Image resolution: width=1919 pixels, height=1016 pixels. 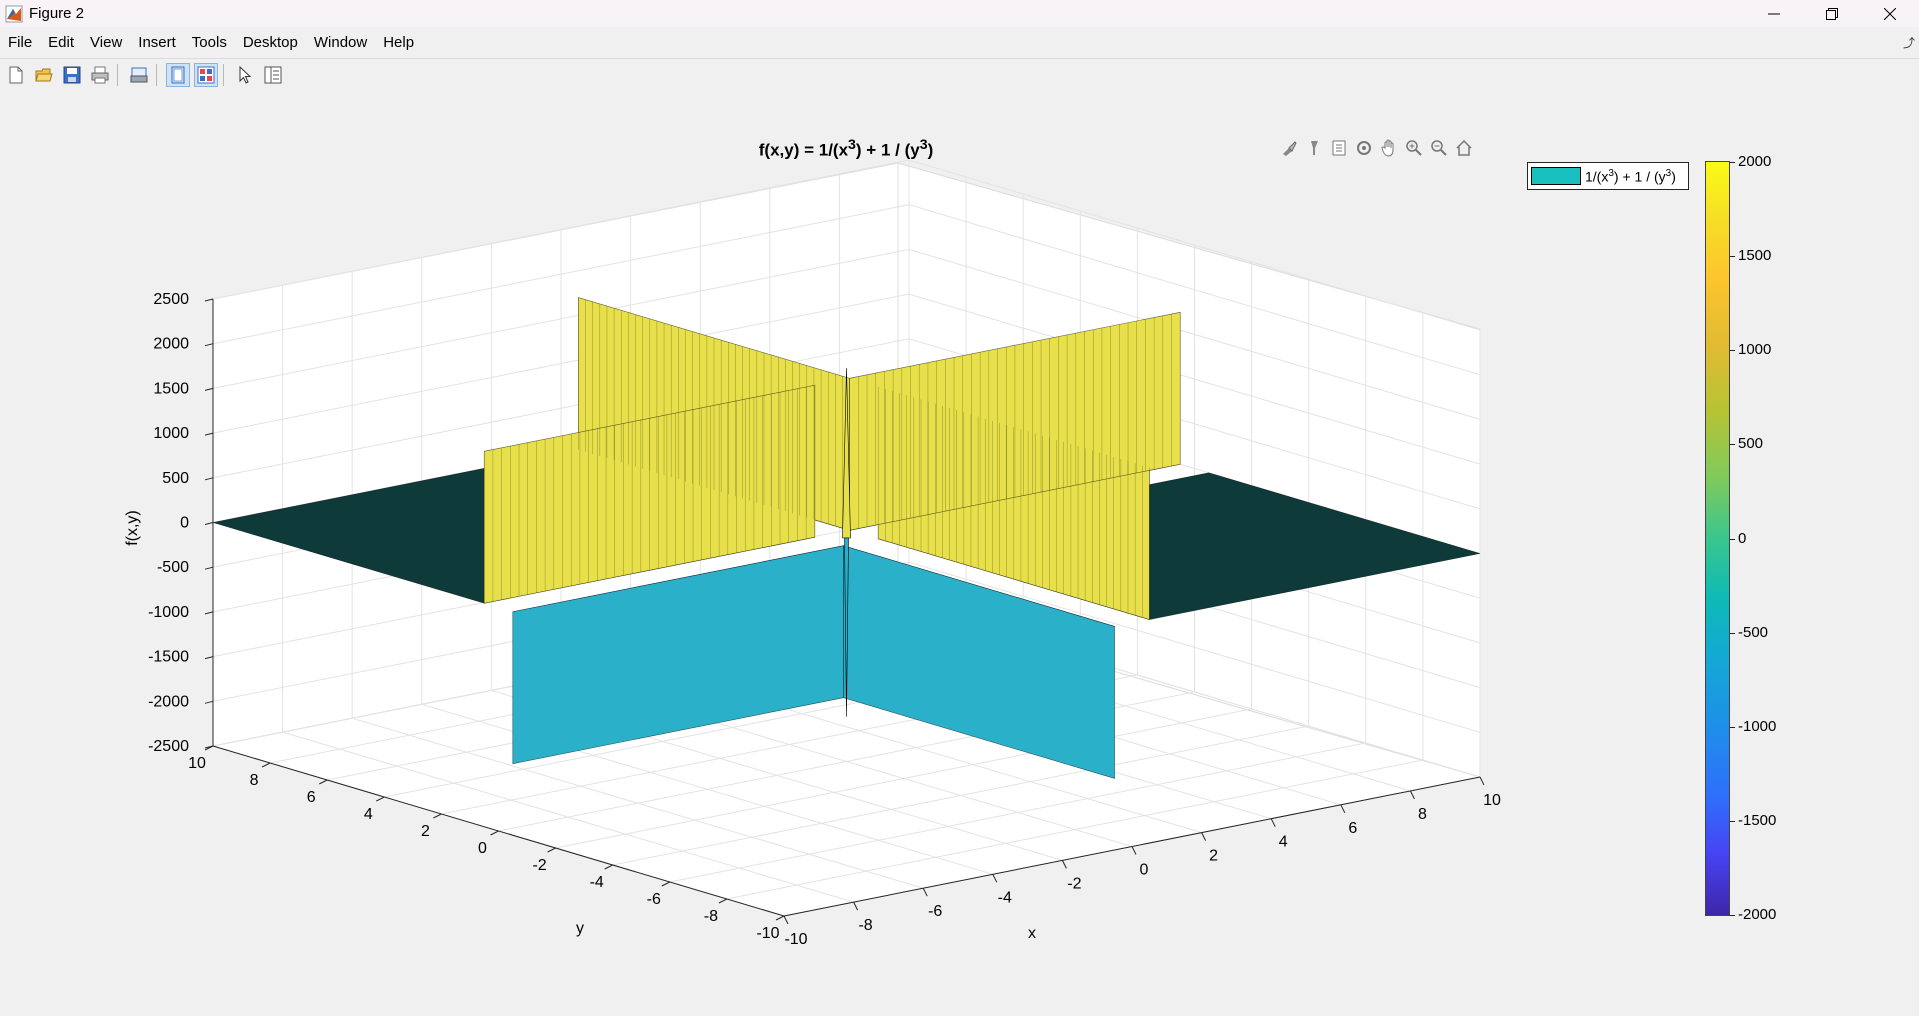 I want to click on axes-toolbar, so click(x=1376, y=148).